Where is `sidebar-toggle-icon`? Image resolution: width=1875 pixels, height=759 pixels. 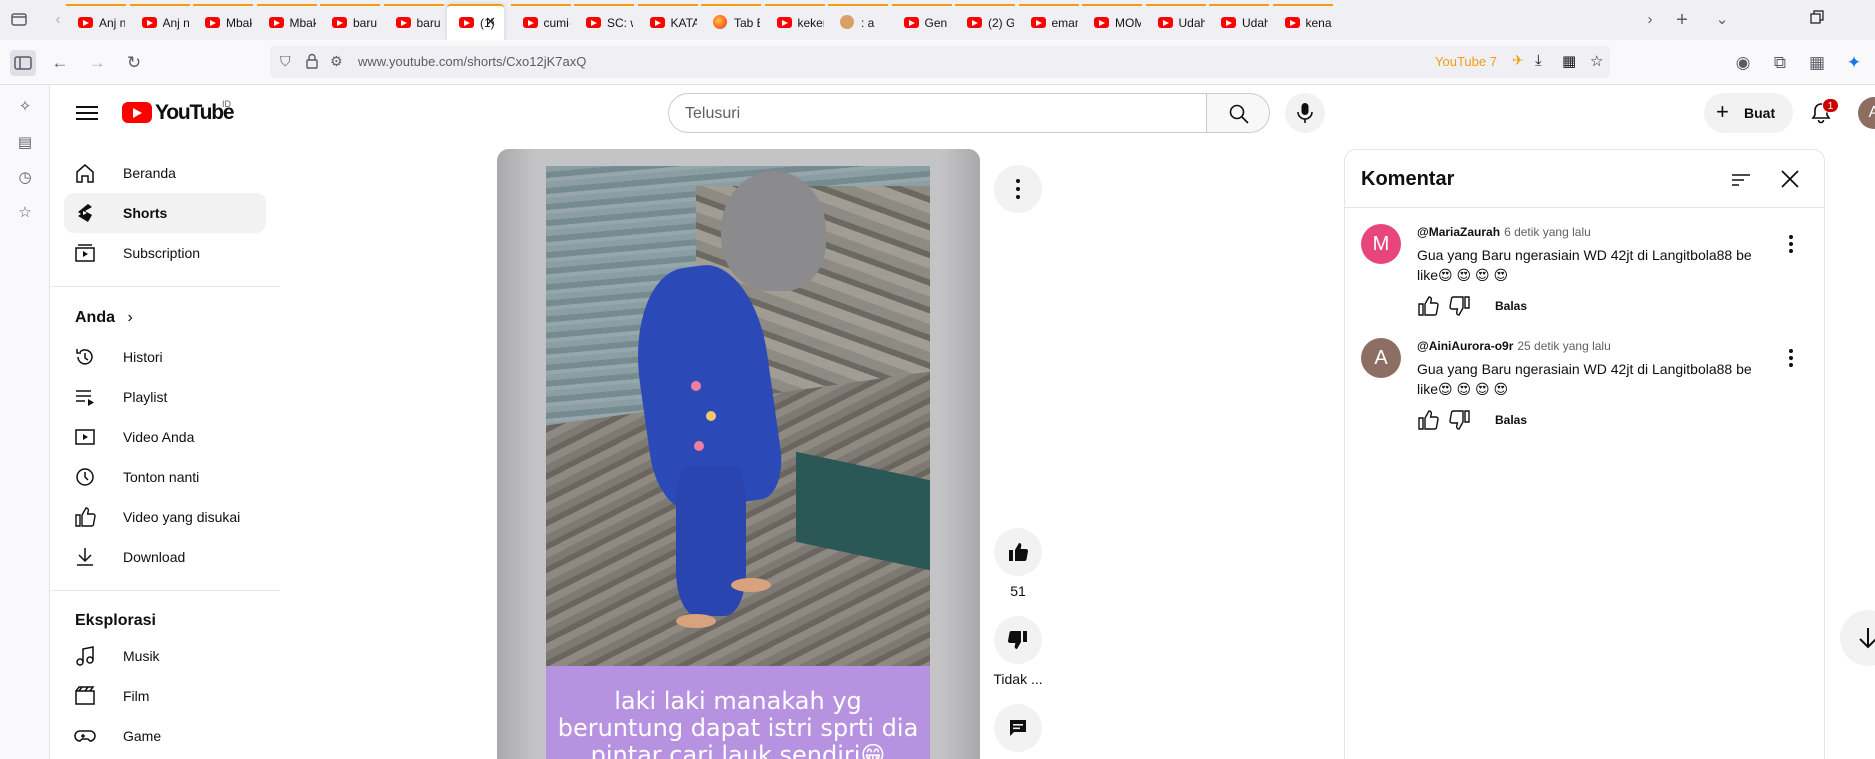
sidebar-toggle-icon is located at coordinates (23, 63).